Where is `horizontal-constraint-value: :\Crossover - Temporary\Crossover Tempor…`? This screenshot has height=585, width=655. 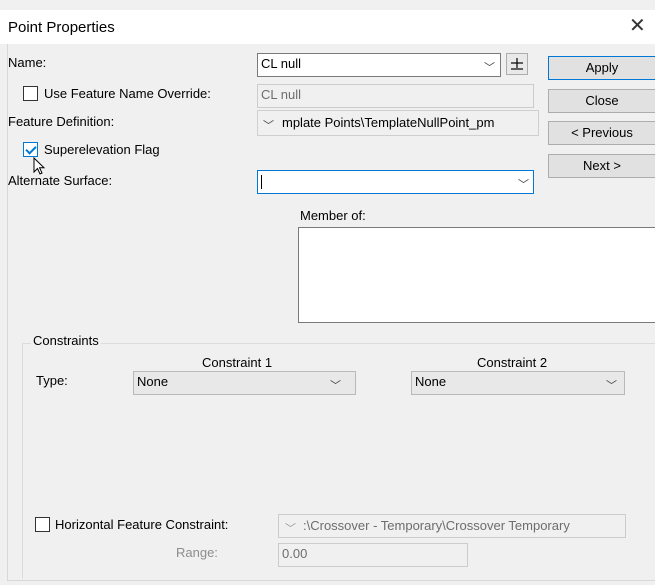 horizontal-constraint-value: :\Crossover - Temporary\Crossover Tempor… is located at coordinates (436, 525).